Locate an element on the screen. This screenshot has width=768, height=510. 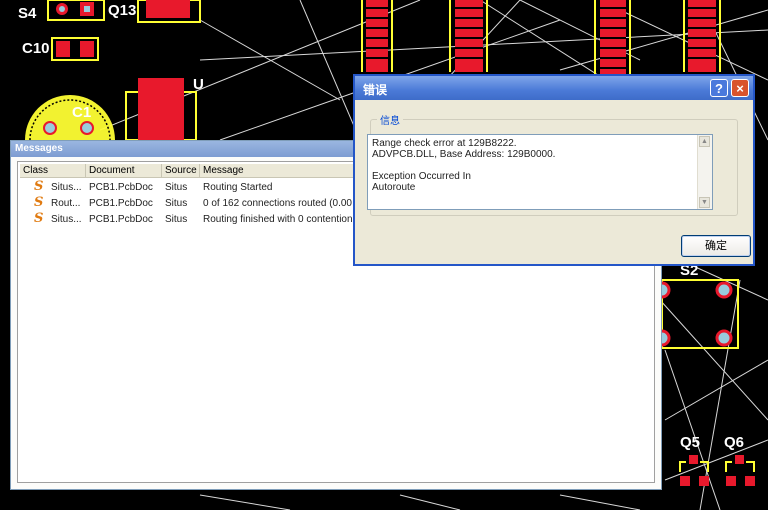
message-scrollbar: ▲ ▼ is located at coordinates (704, 172).